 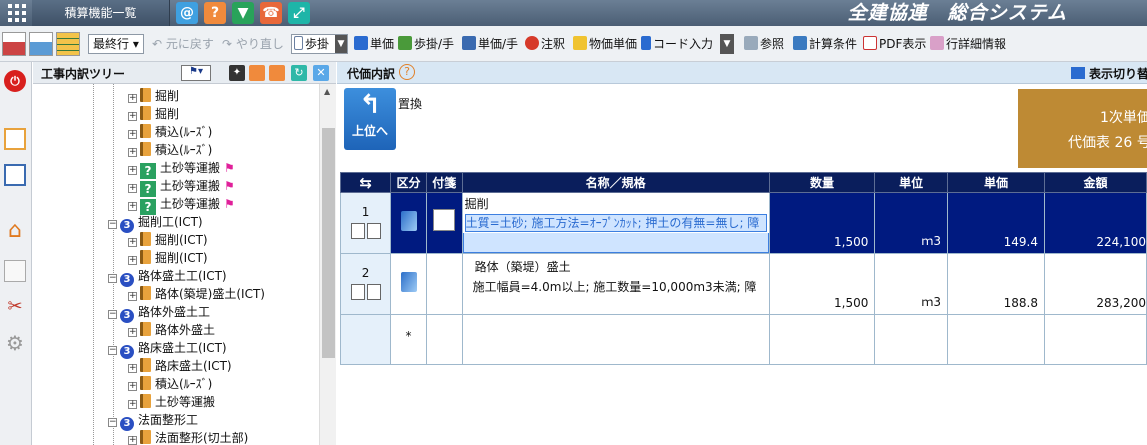 What do you see at coordinates (15, 139) in the screenshot?
I see `tree-structure-icon` at bounding box center [15, 139].